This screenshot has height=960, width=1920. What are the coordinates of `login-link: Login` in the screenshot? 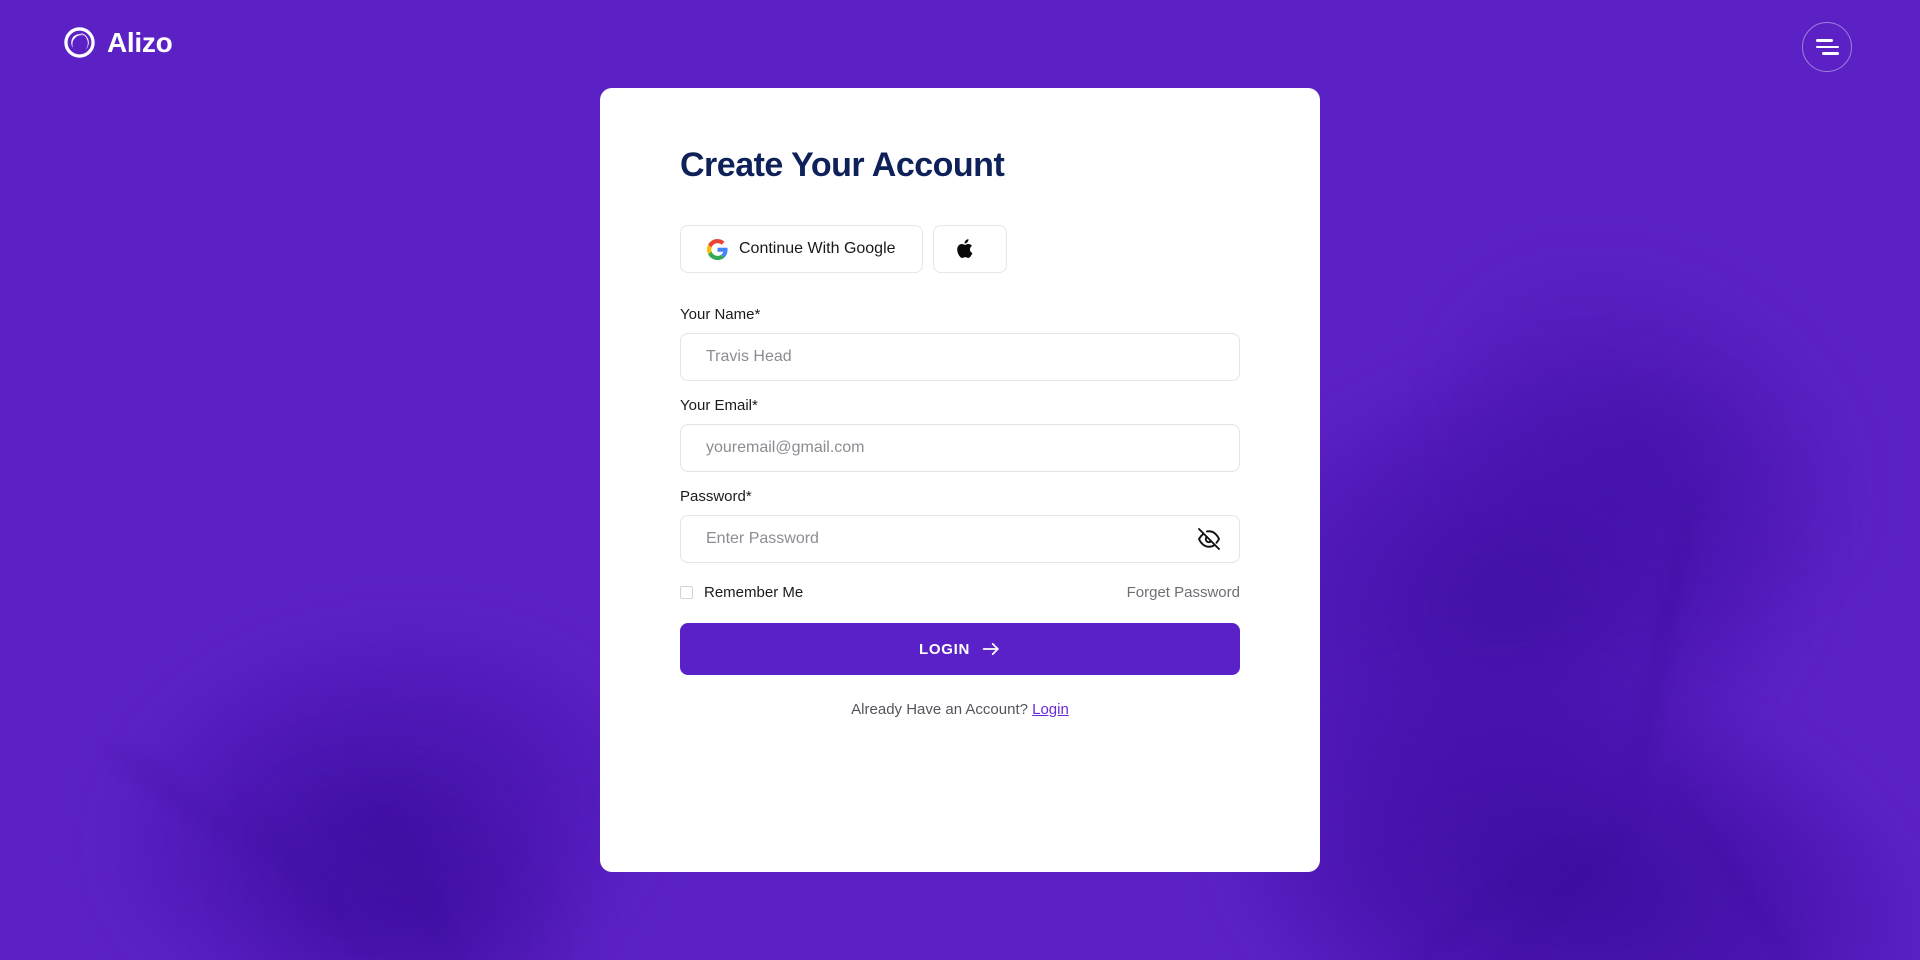 It's located at (1050, 709).